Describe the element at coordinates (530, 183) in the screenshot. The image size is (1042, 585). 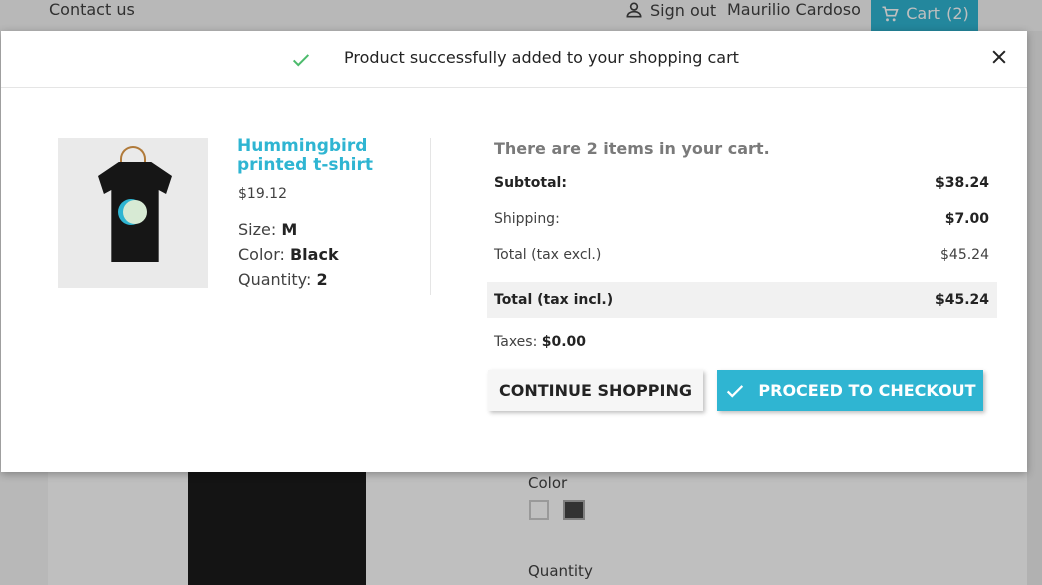
I see `subtotal-label: Subtotal:` at that location.